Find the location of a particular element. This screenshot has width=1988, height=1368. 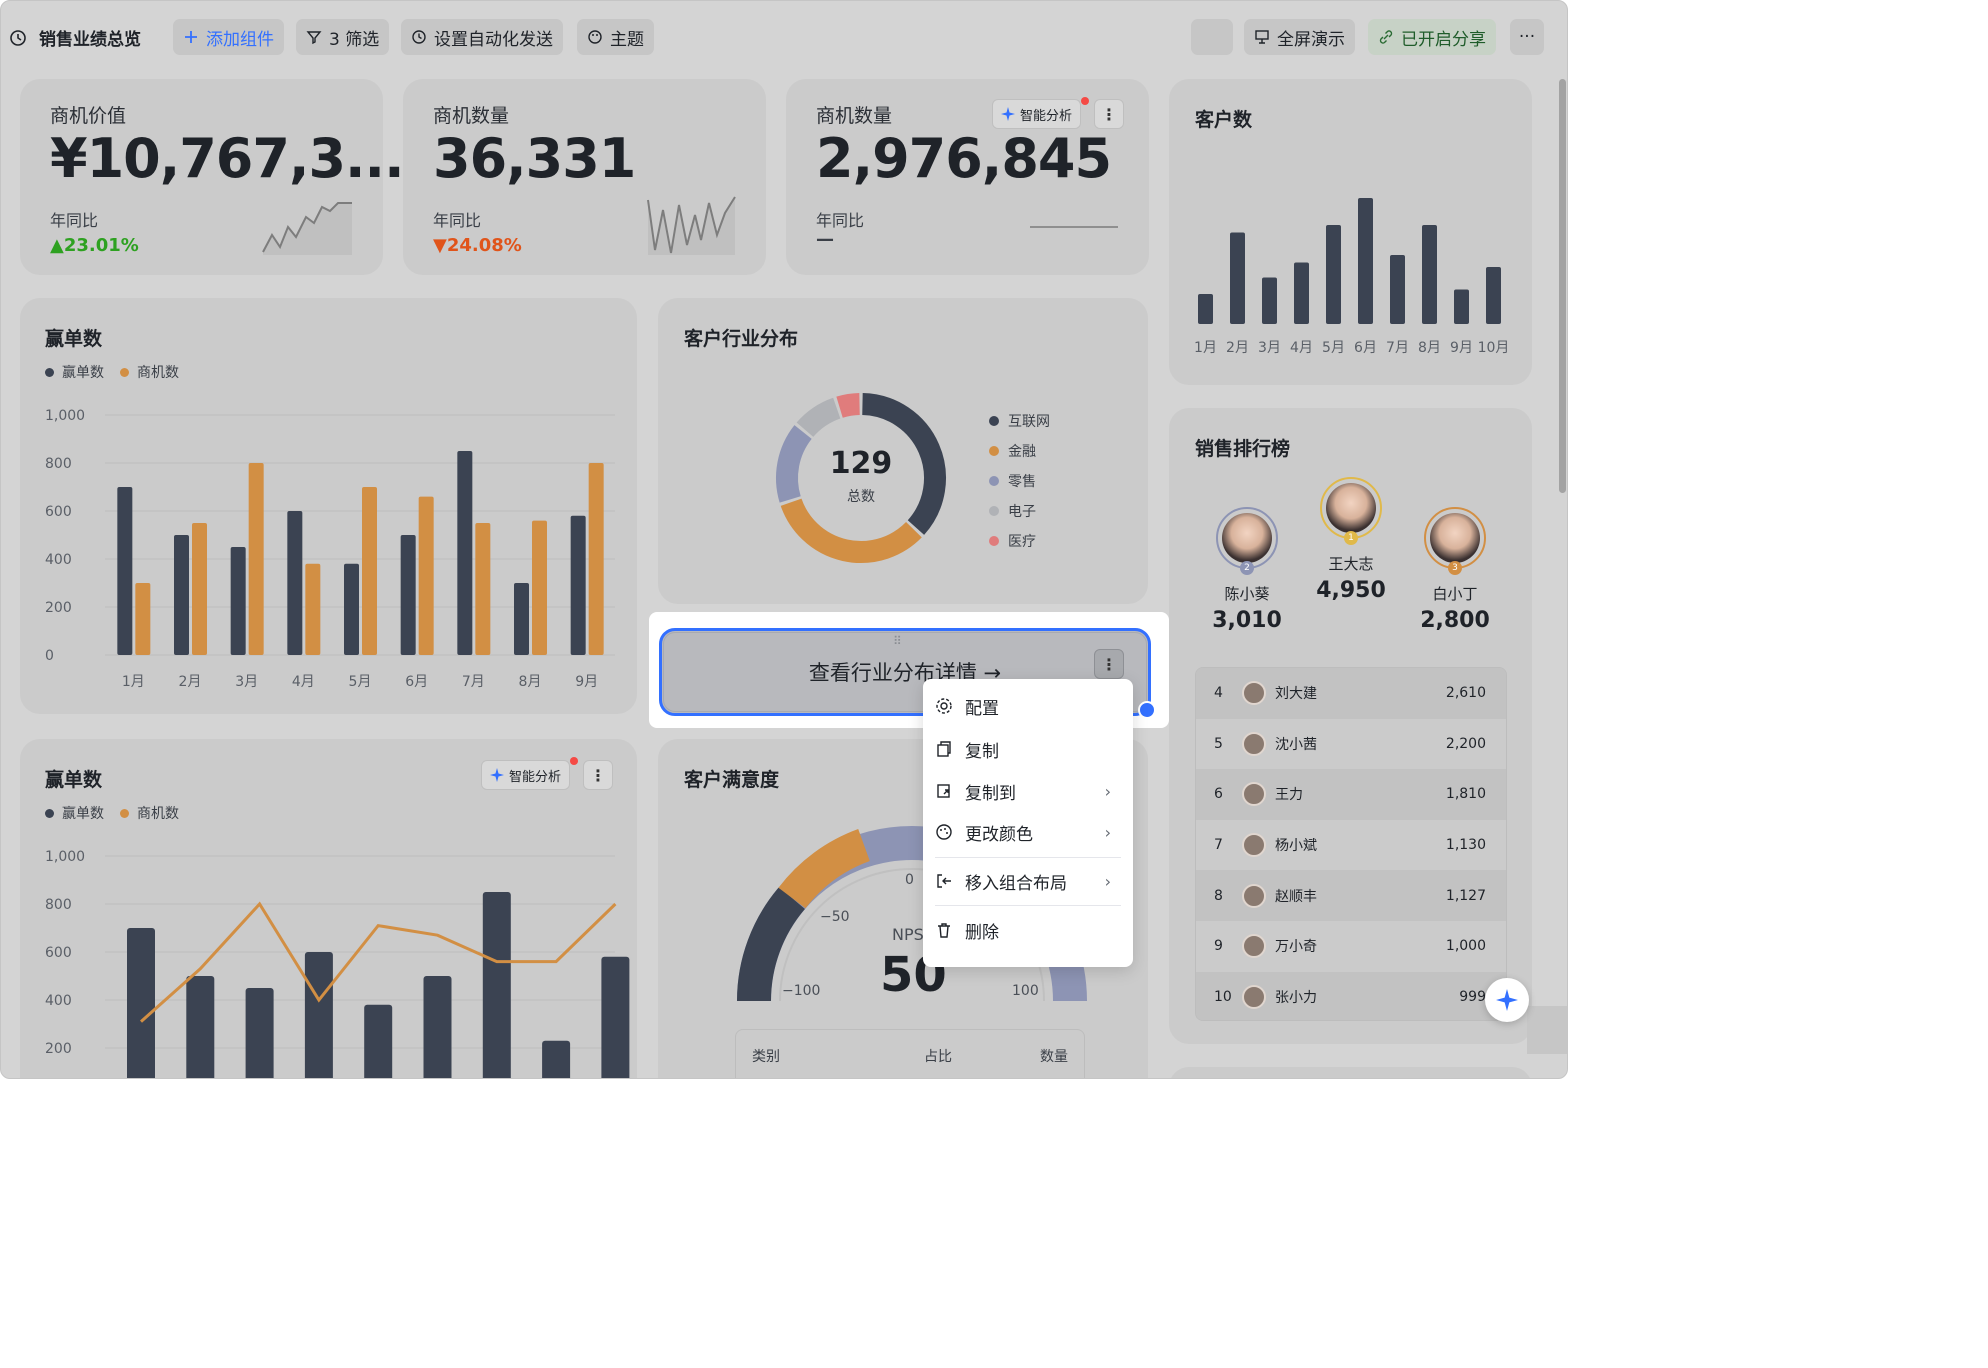

x-tick-label: 2月 is located at coordinates (1237, 348).